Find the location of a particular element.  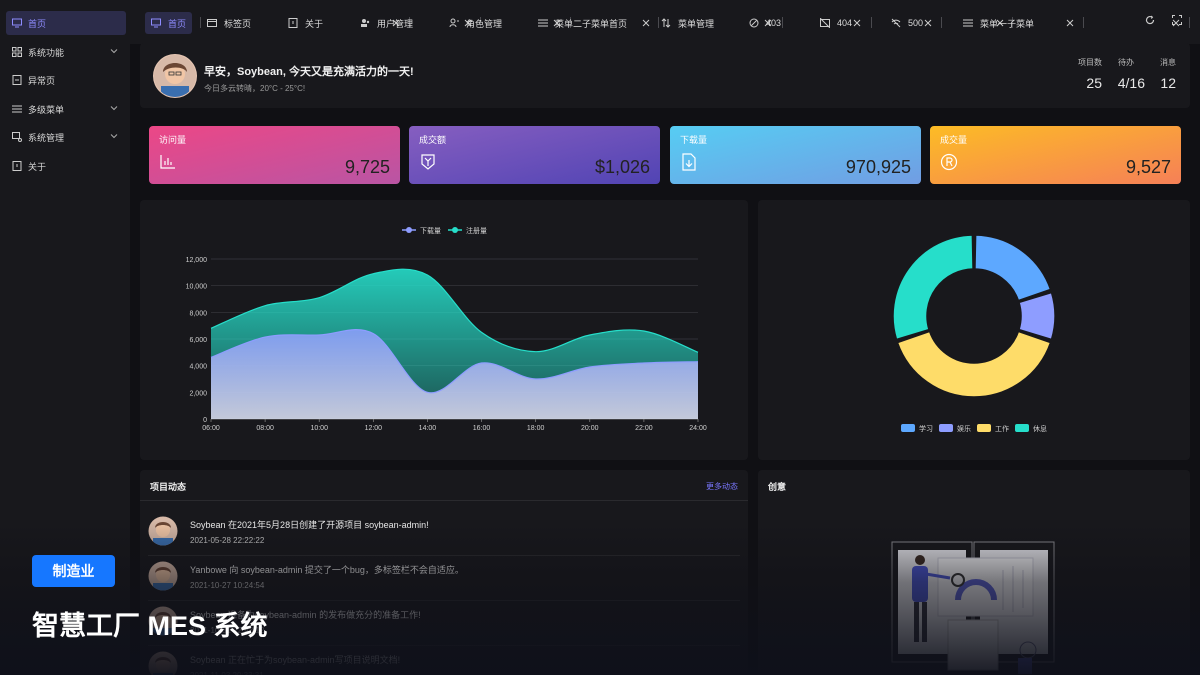

tab-tabs-page: 标签页 is located at coordinates (229, 23).